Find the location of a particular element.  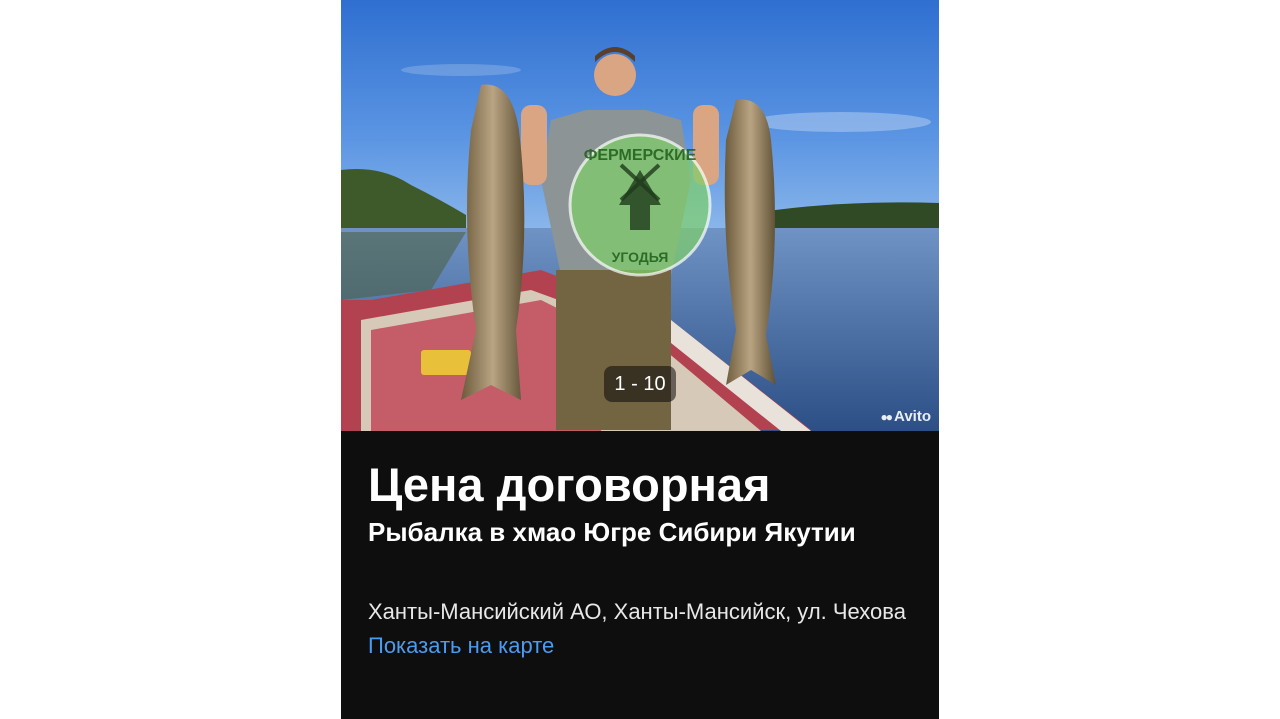

avito-watermark: ●● Avito is located at coordinates (906, 416).